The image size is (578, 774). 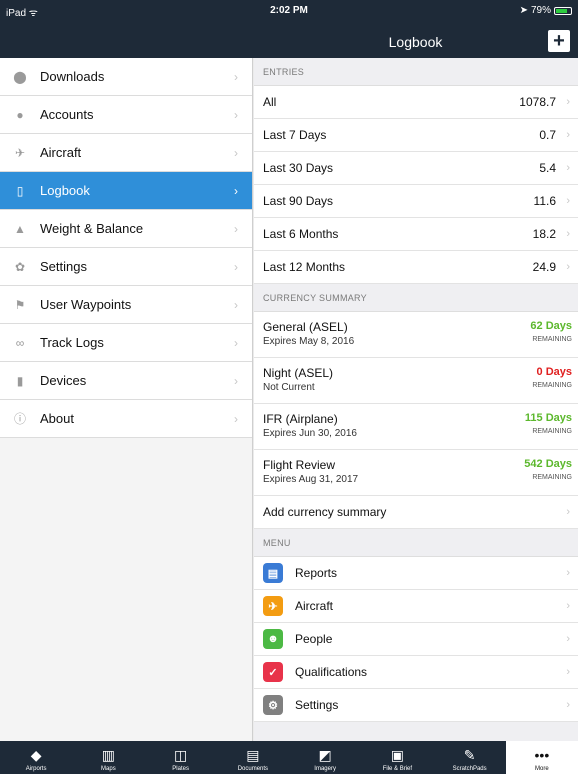 I want to click on menu-item-settings: ⚙ Settings ›, so click(x=416, y=705).